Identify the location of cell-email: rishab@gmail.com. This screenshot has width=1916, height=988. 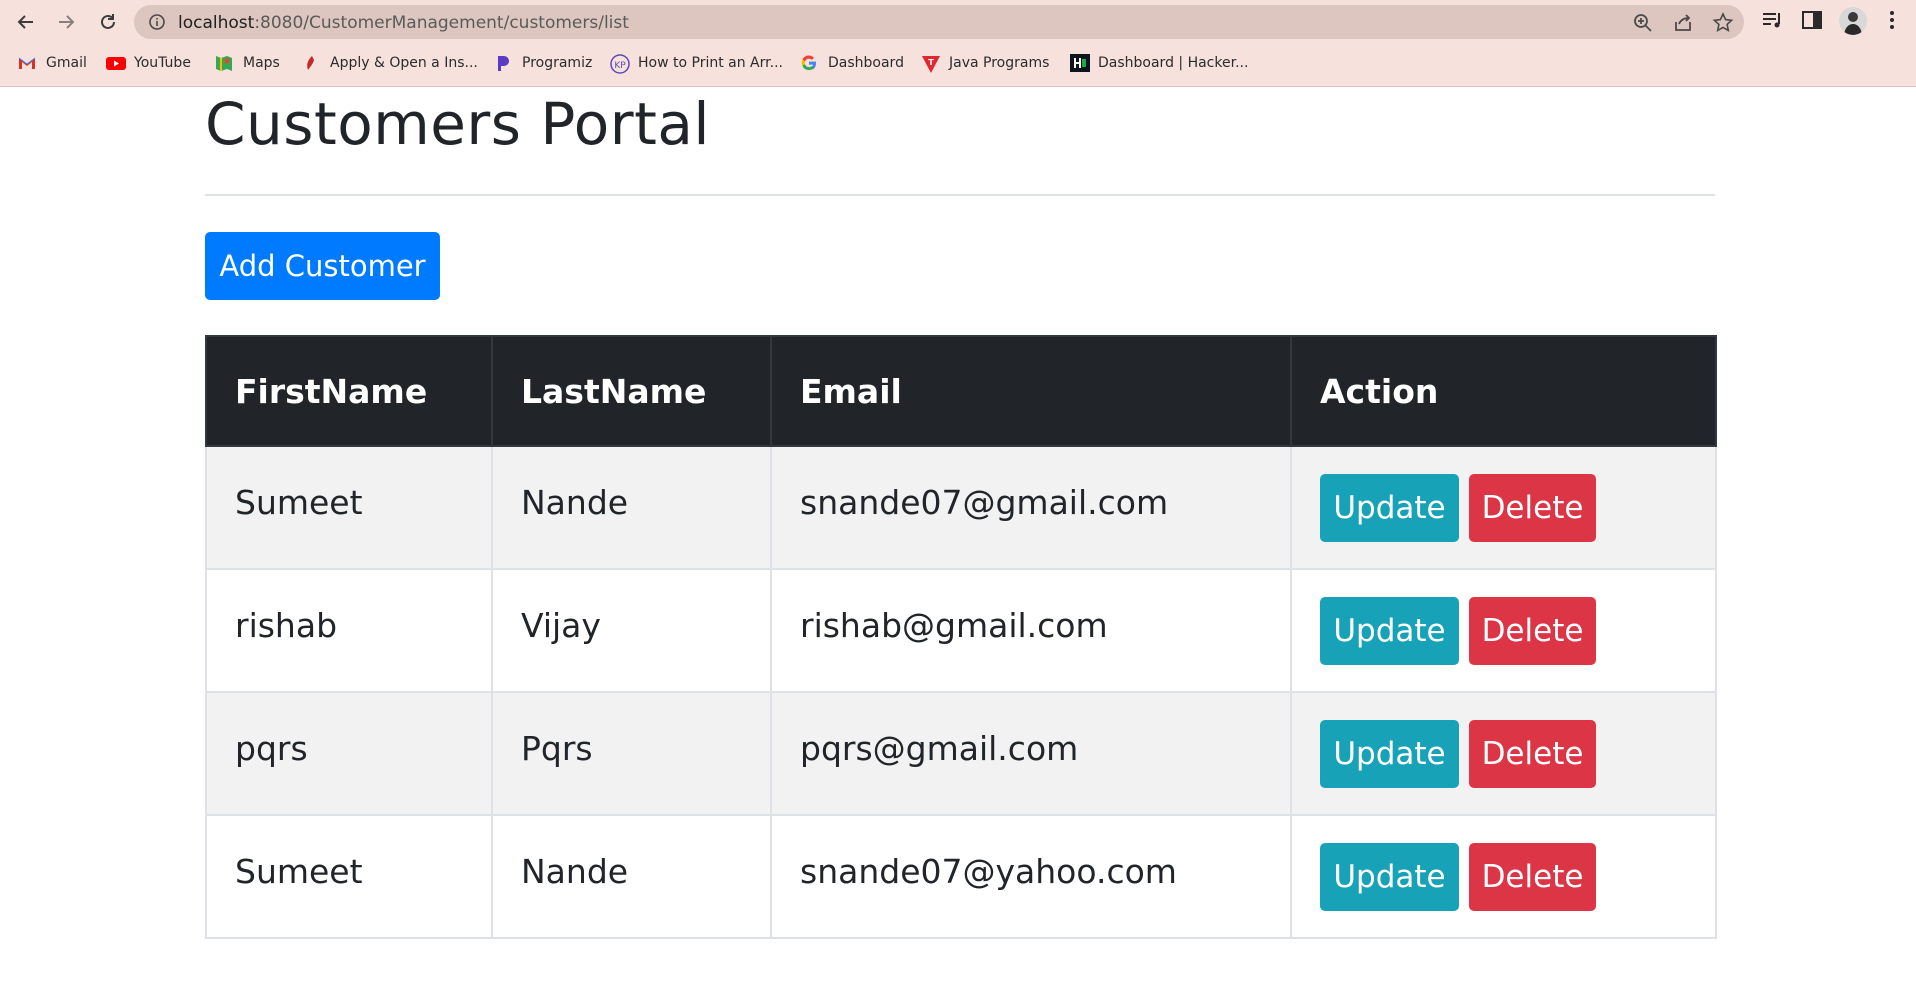
(1031, 630).